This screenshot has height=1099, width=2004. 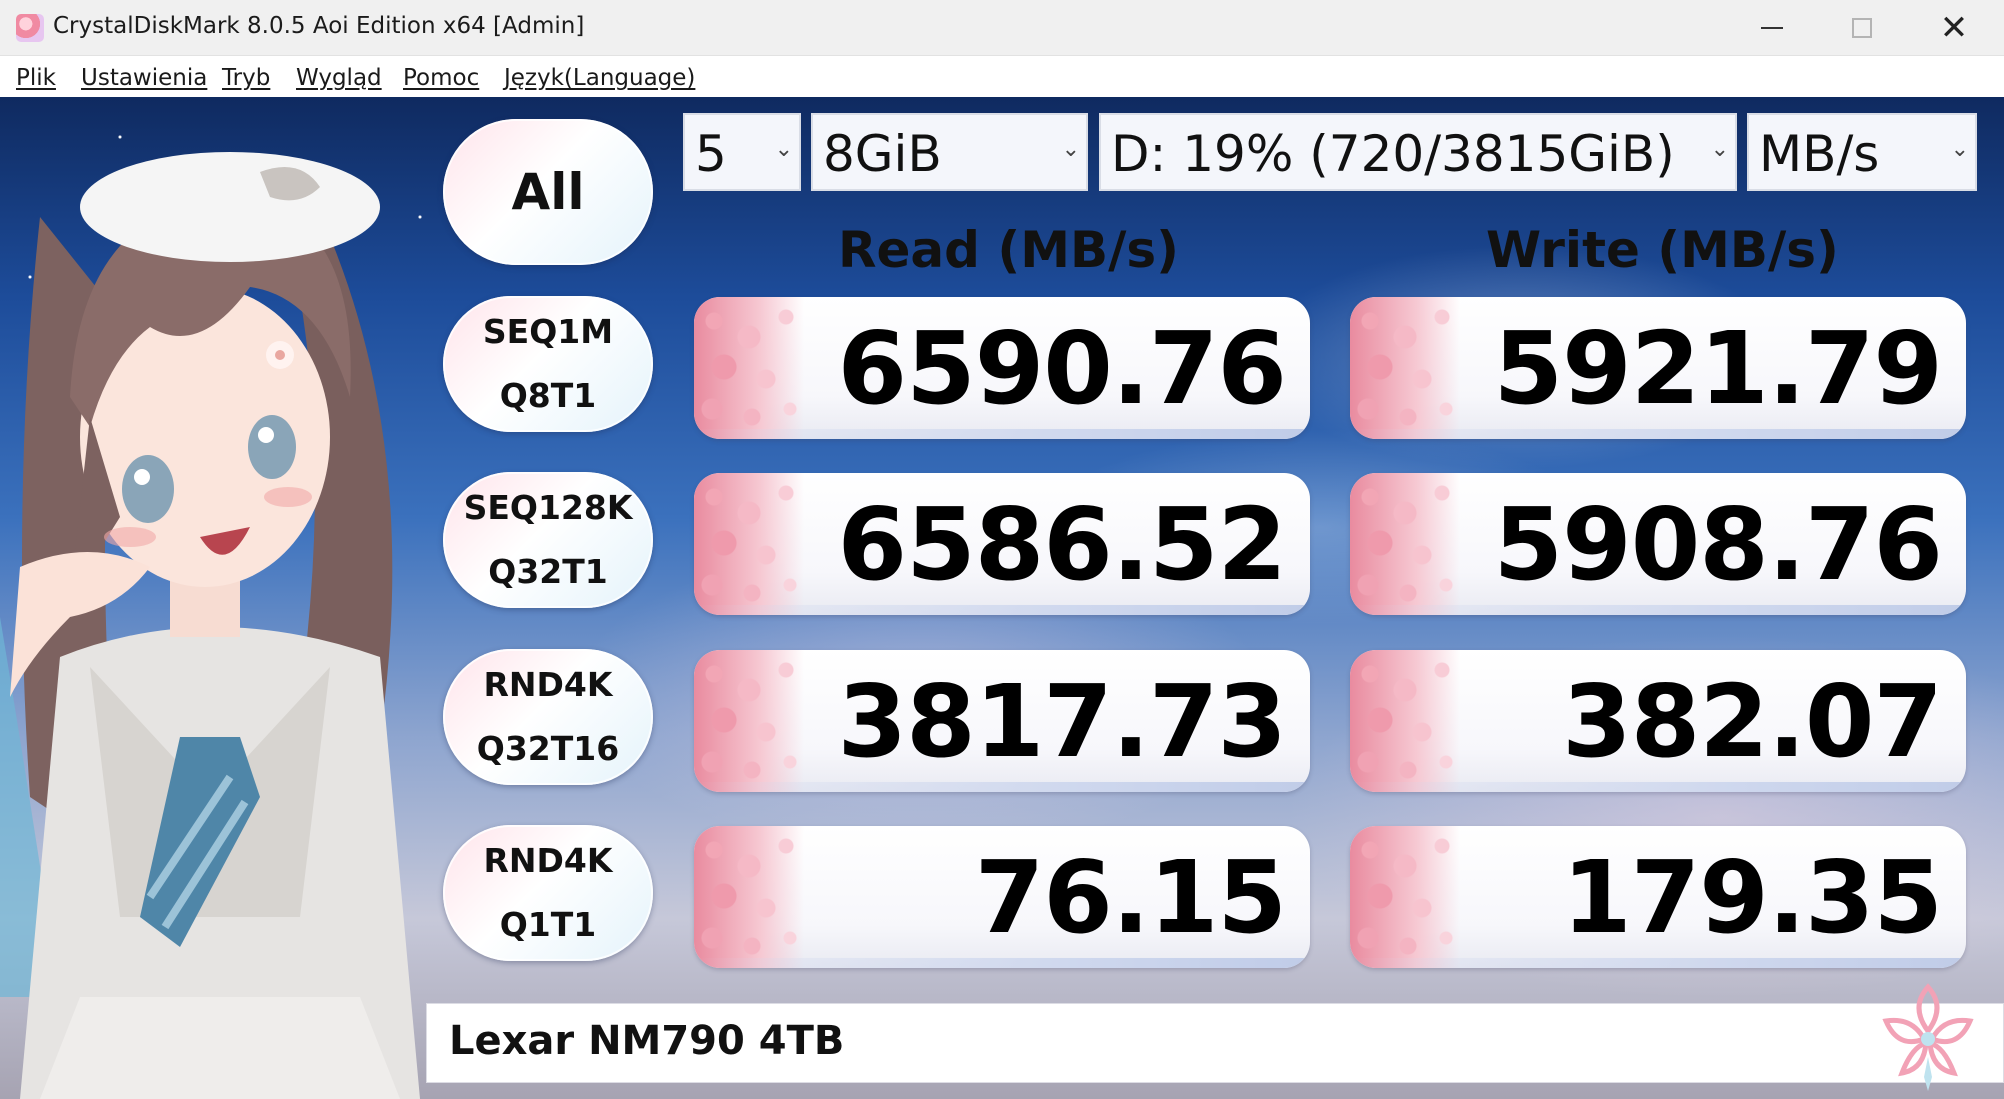 What do you see at coordinates (339, 78) in the screenshot?
I see `menu-wyglad: Wygląd` at bounding box center [339, 78].